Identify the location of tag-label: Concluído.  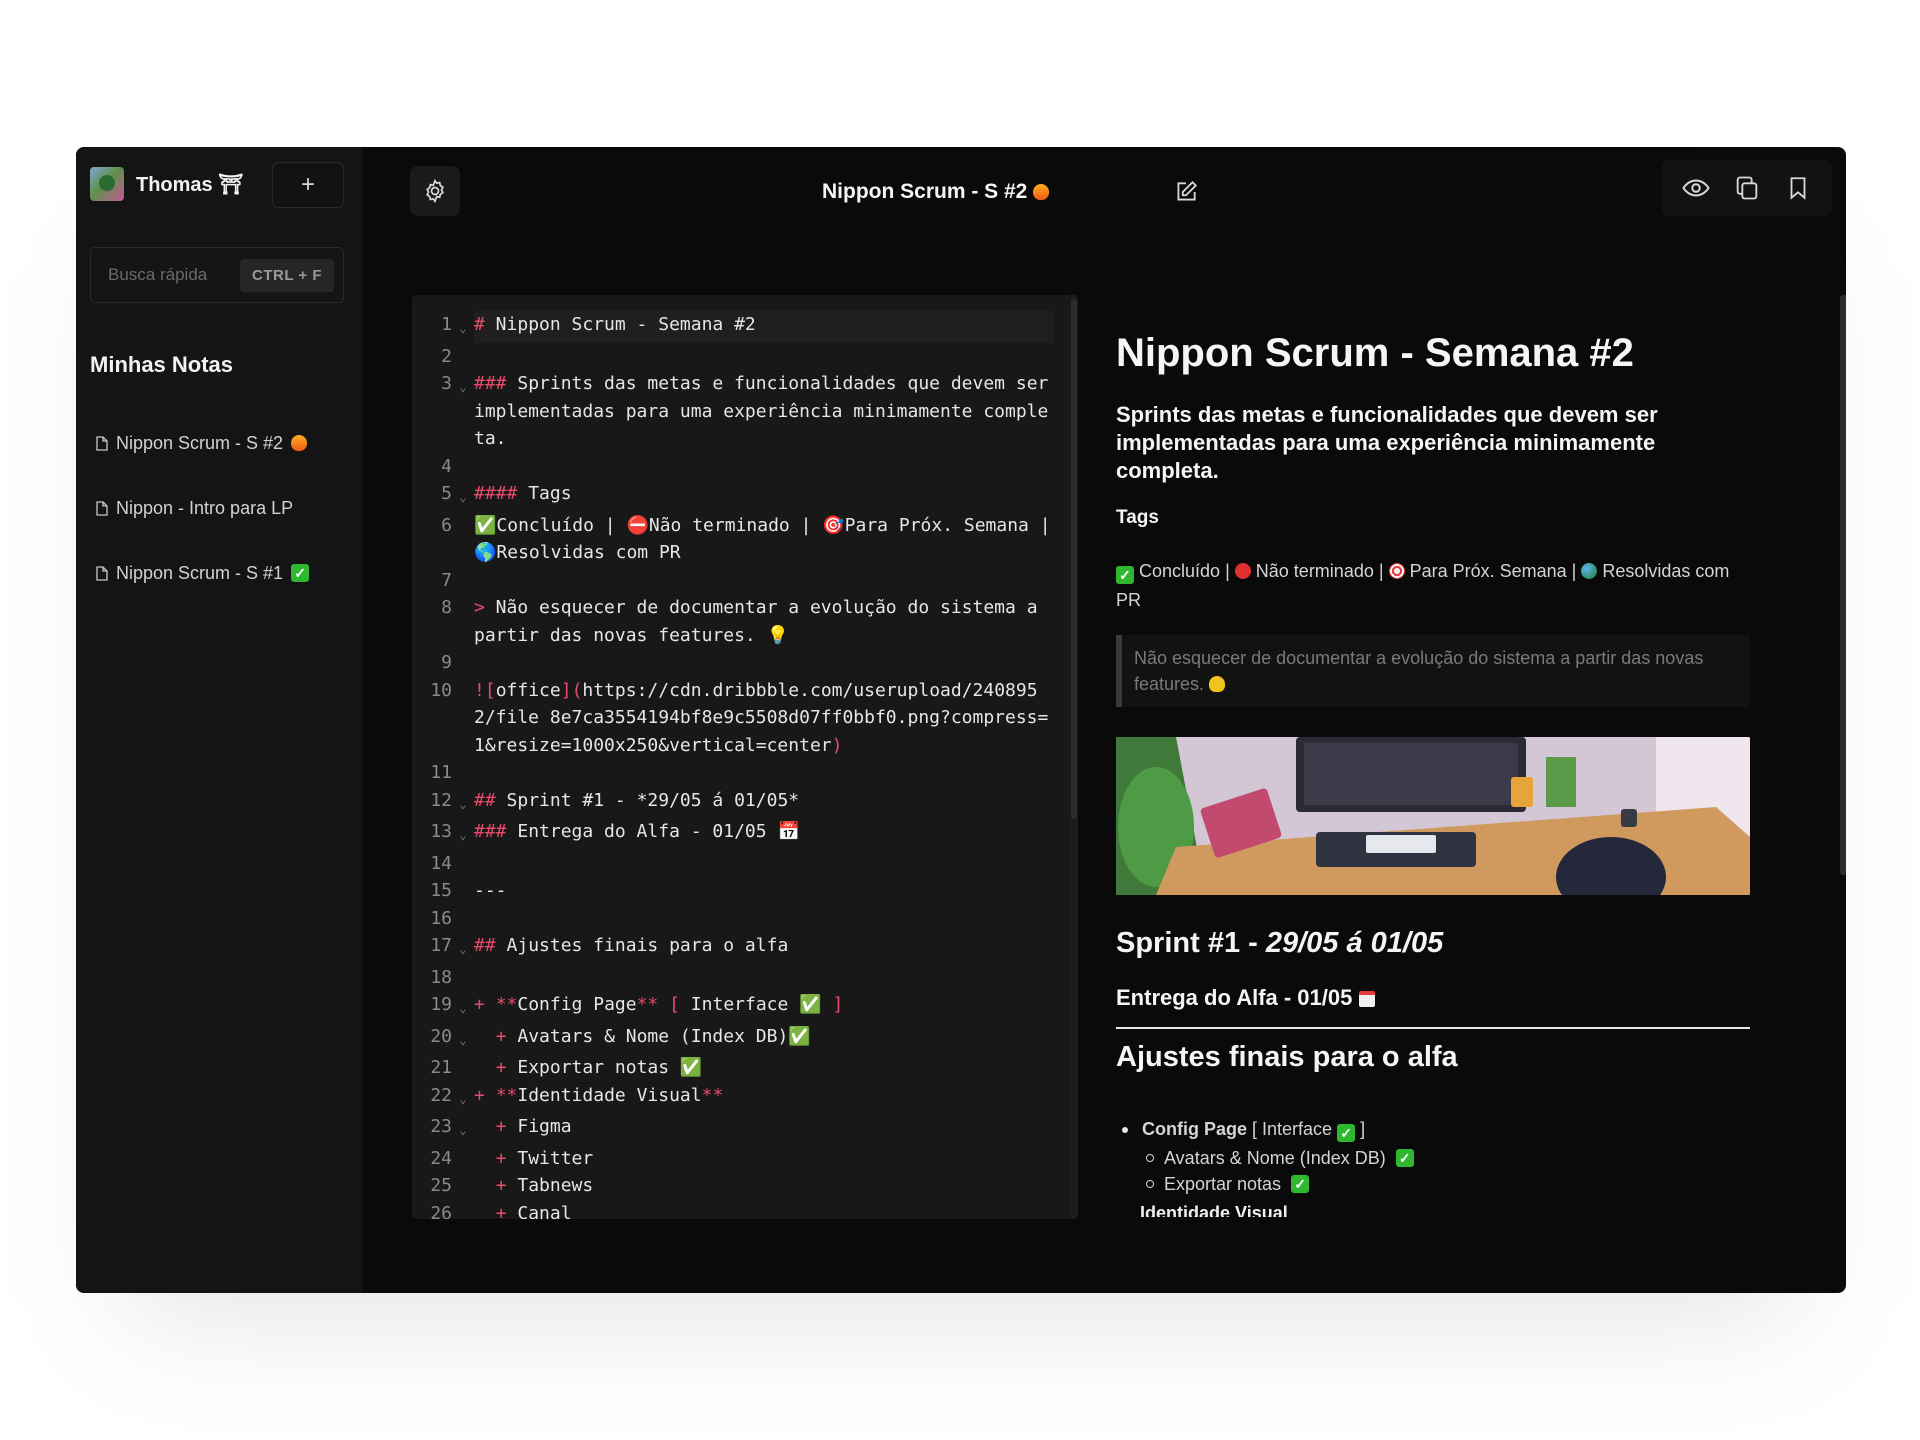
(1180, 571).